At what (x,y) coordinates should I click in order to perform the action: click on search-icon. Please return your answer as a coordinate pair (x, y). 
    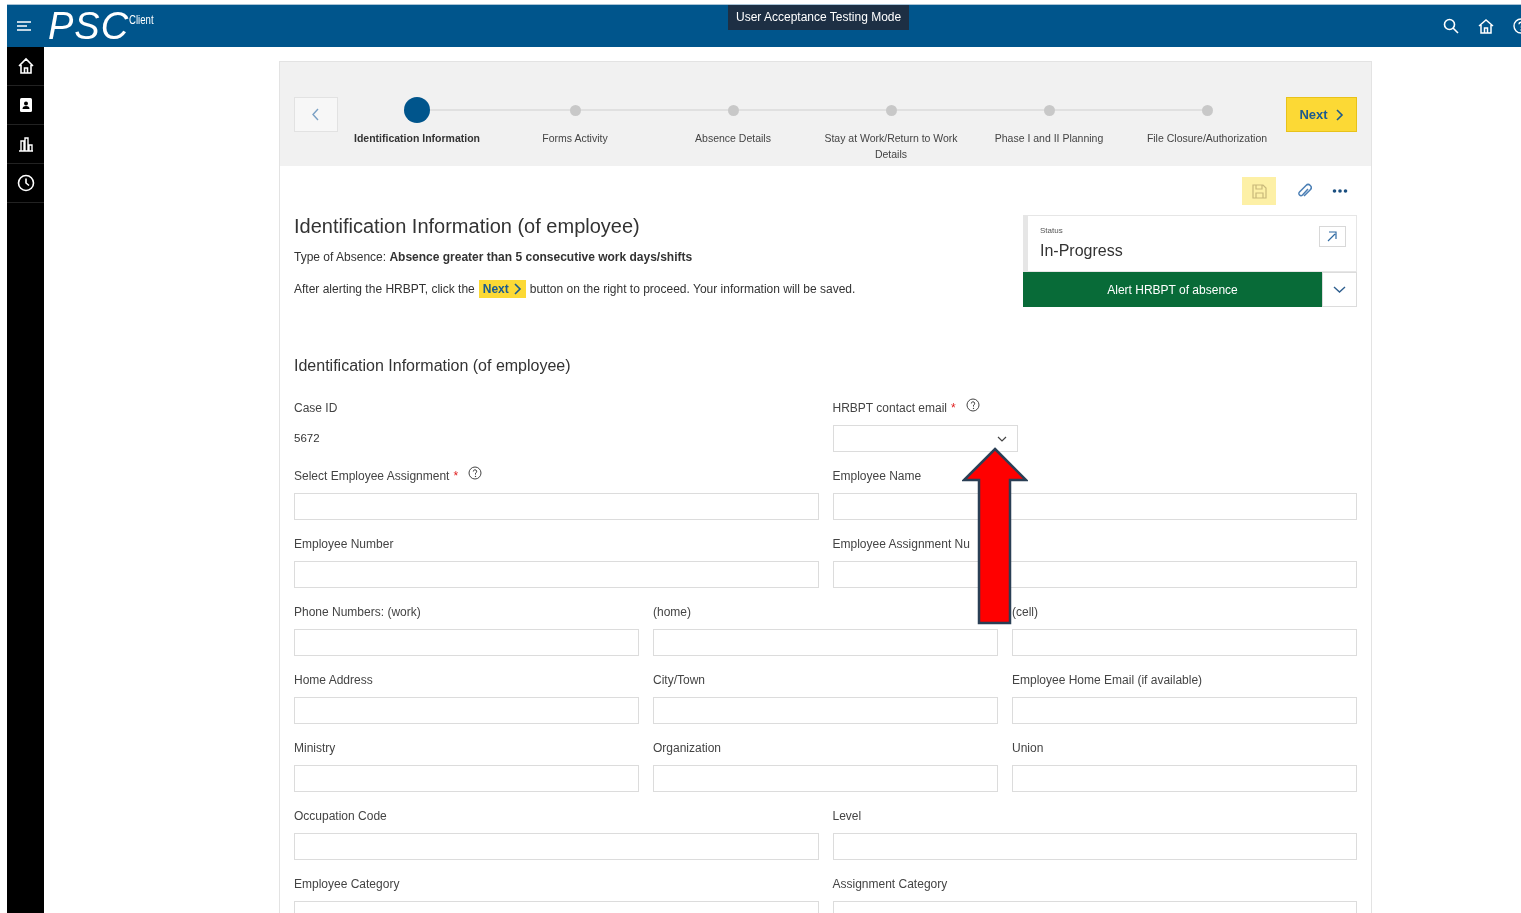
    Looking at the image, I should click on (1451, 26).